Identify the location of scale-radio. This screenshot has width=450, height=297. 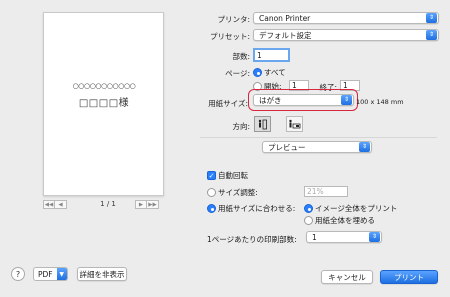
(211, 192).